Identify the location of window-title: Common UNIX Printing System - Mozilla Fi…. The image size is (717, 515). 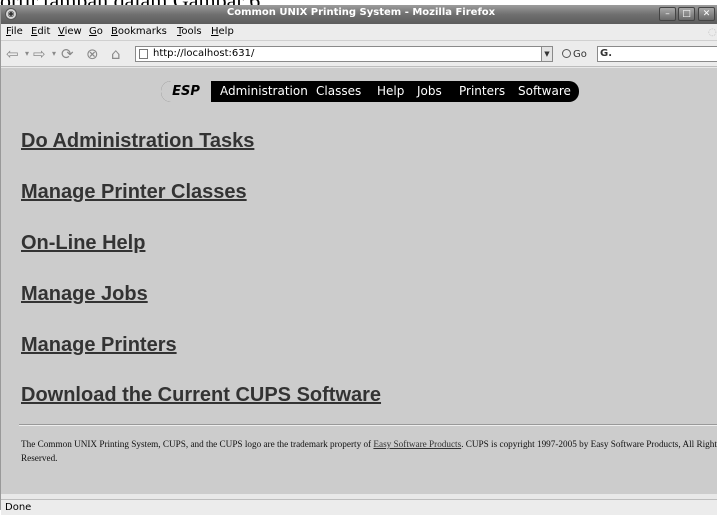
(361, 12).